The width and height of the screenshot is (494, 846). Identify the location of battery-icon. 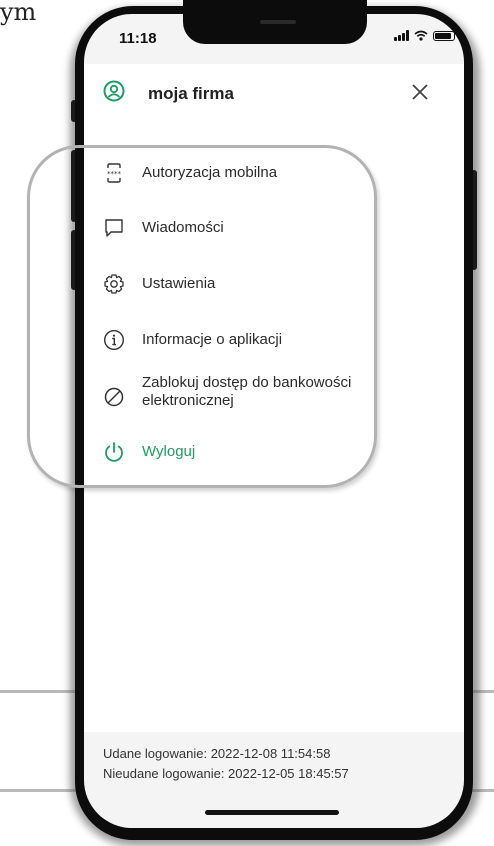
(444, 36).